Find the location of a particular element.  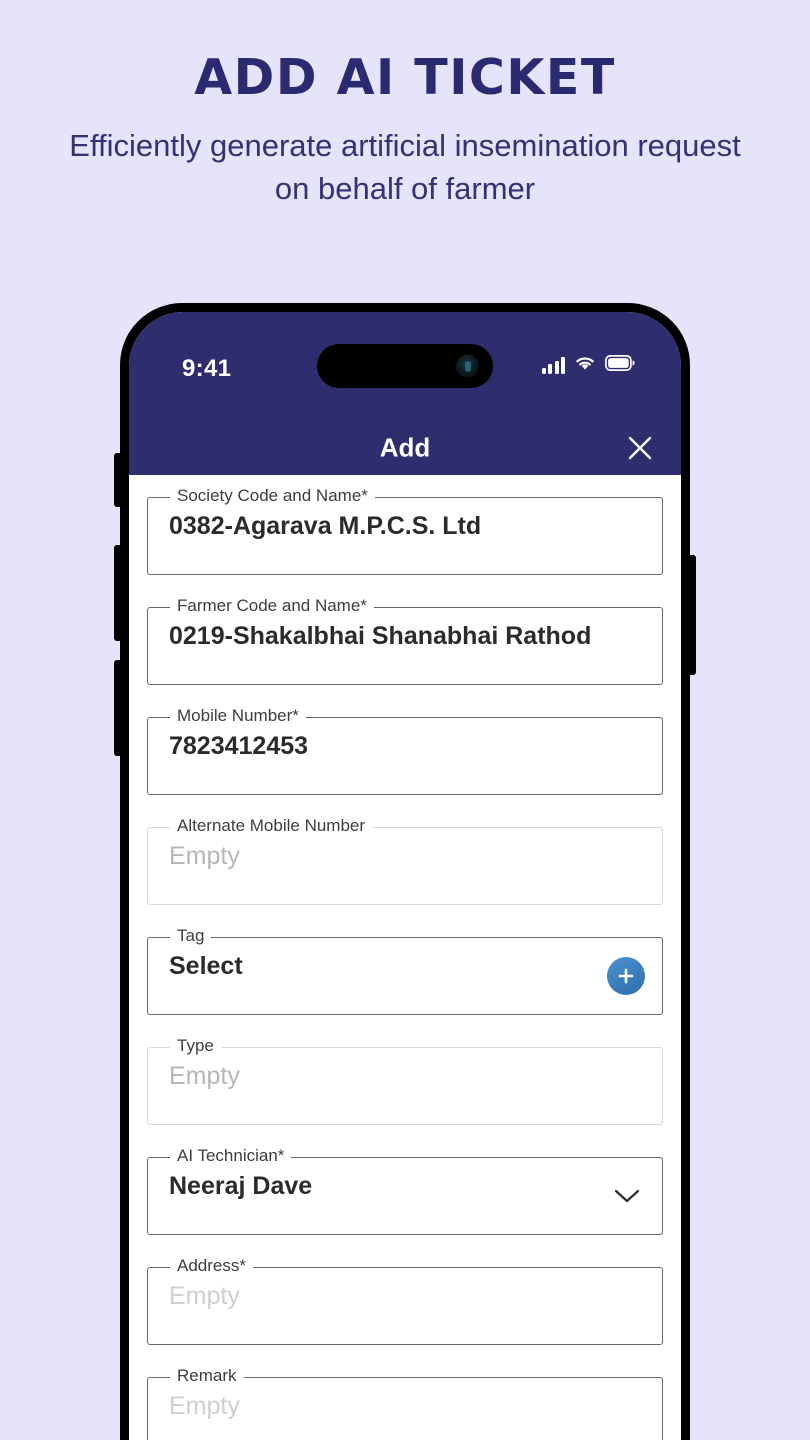

plus-icon is located at coordinates (626, 976).